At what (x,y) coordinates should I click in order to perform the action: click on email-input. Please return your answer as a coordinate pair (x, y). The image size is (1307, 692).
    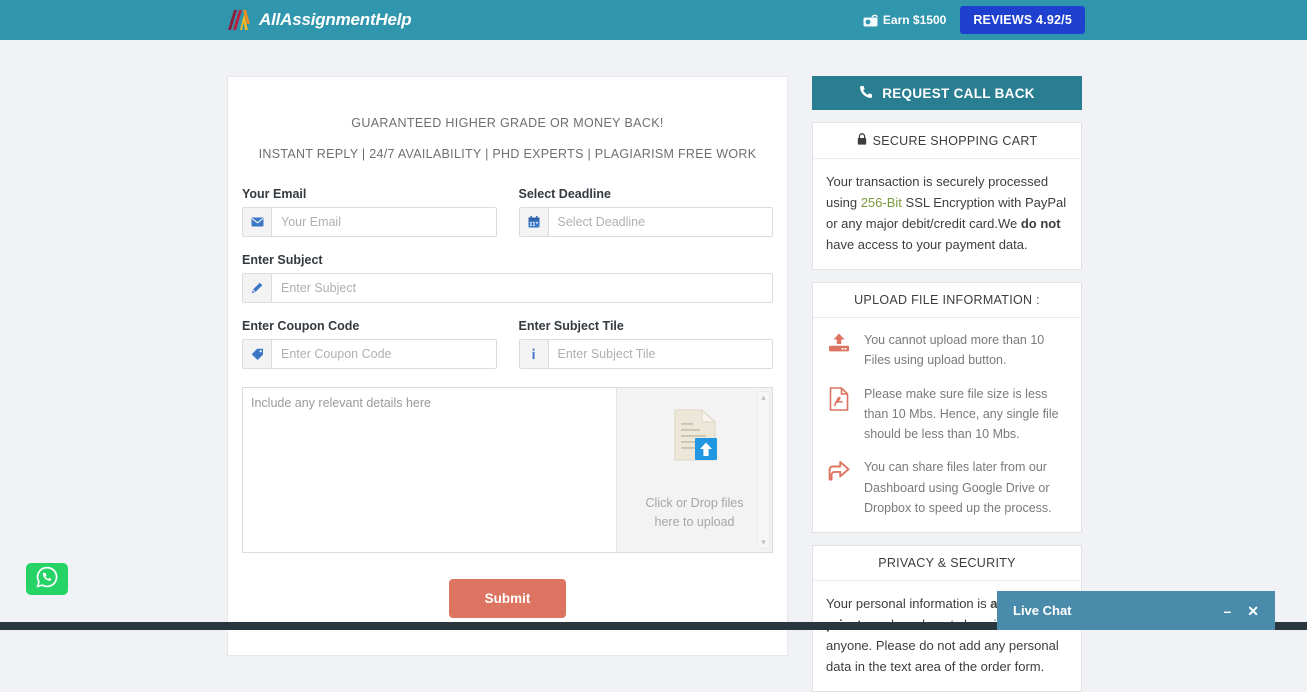
    Looking at the image, I should click on (384, 222).